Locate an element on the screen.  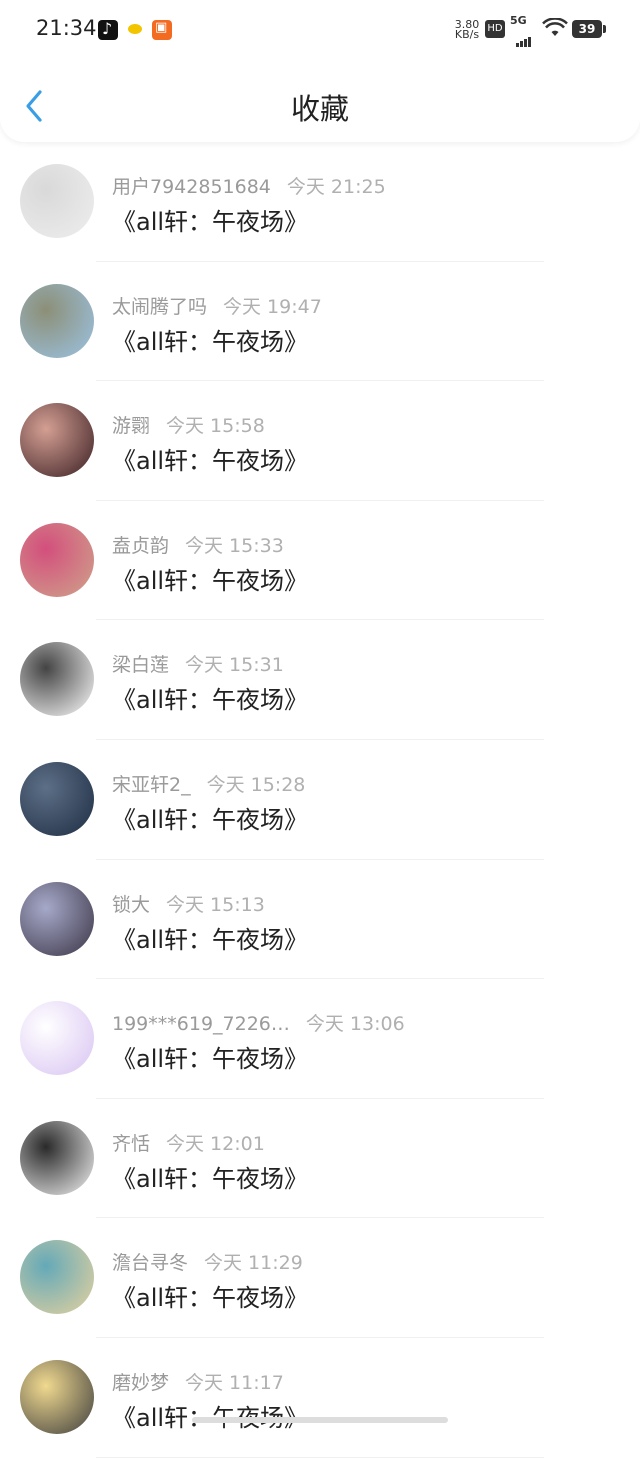
list-item: 盍贞韵 今天 15:33 《all轩：午夜场》 is located at coordinates (320, 561).